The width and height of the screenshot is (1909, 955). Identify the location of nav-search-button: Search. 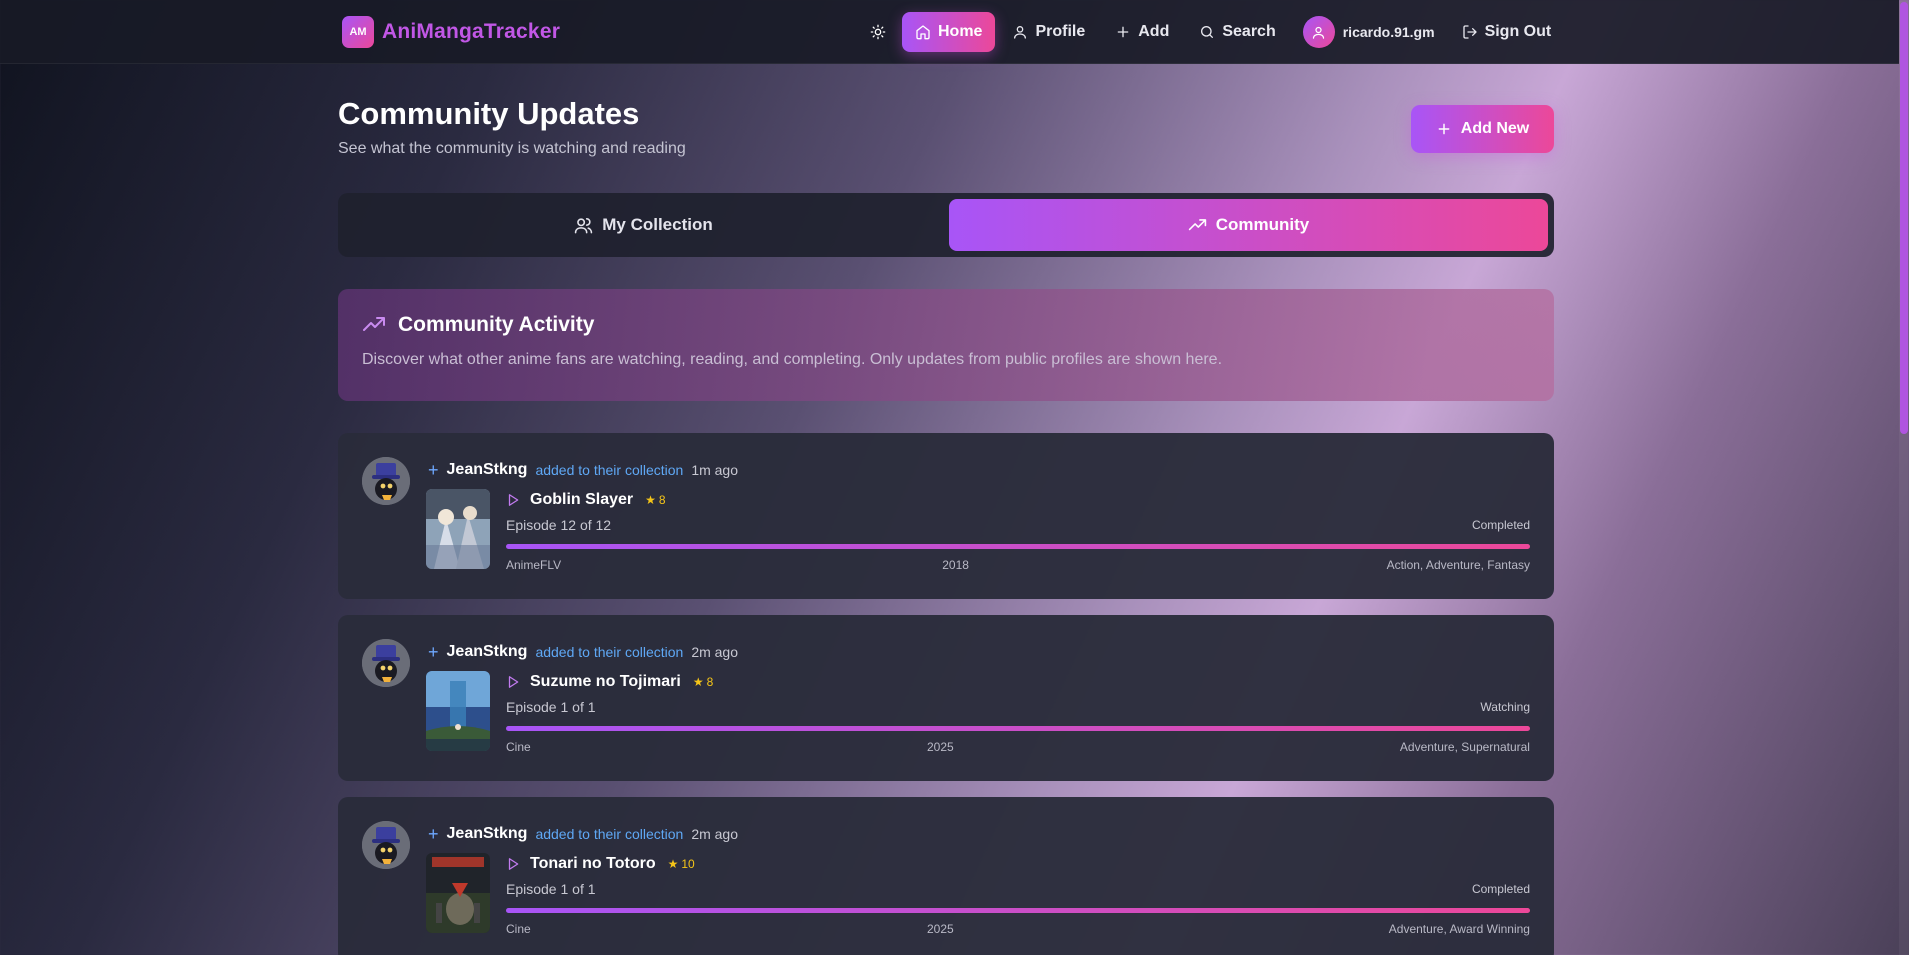
(1237, 32).